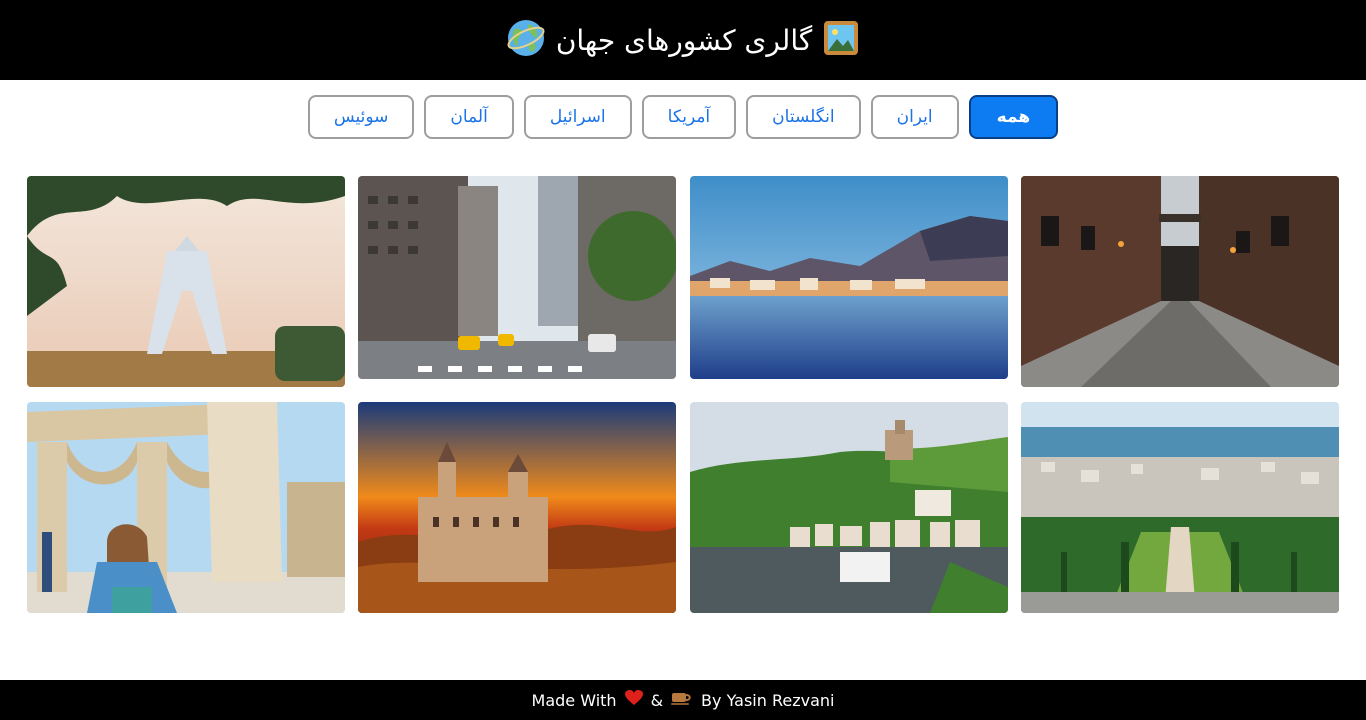  What do you see at coordinates (1179, 281) in the screenshot?
I see `gallery-image-london-alley` at bounding box center [1179, 281].